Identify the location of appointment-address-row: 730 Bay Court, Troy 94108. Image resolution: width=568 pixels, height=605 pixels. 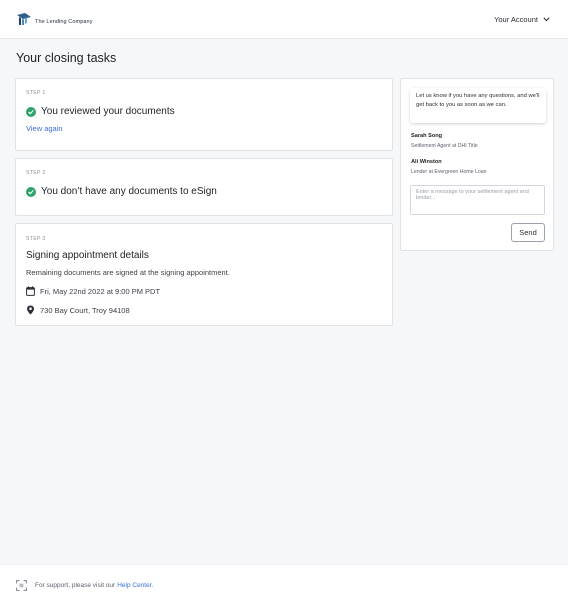
(78, 310).